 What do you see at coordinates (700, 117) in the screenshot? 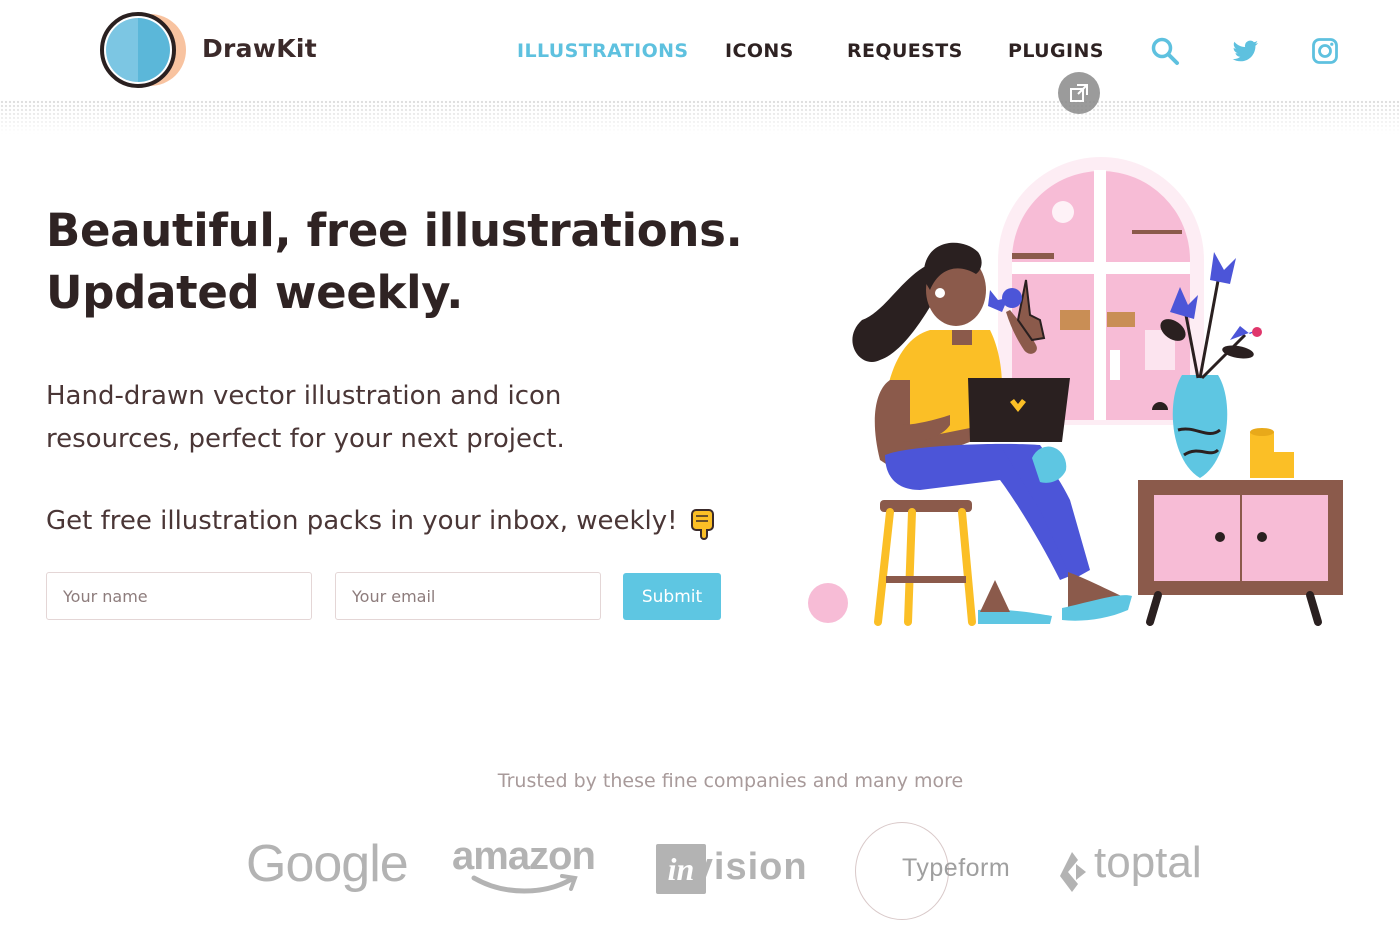
I see `header-shadow` at bounding box center [700, 117].